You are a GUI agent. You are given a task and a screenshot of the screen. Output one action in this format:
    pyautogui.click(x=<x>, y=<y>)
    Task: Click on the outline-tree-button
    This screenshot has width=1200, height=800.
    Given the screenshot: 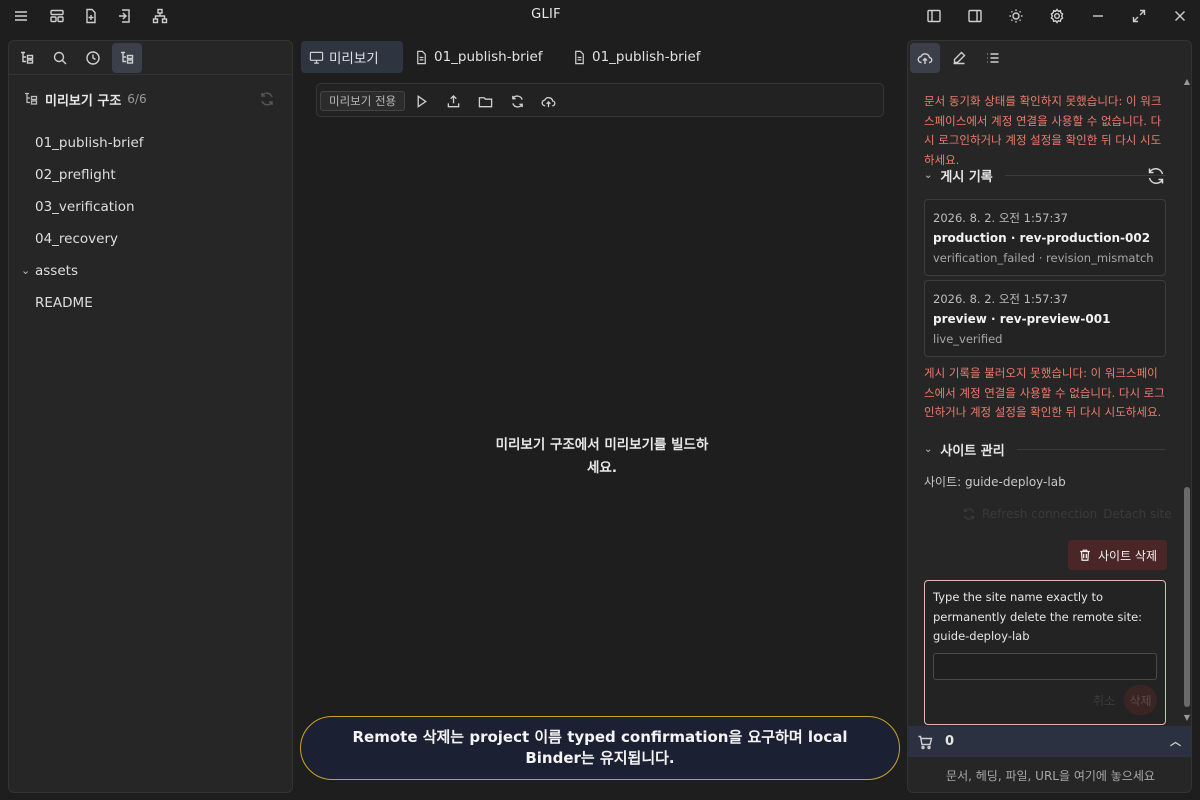 What is the action you would take?
    pyautogui.click(x=27, y=58)
    